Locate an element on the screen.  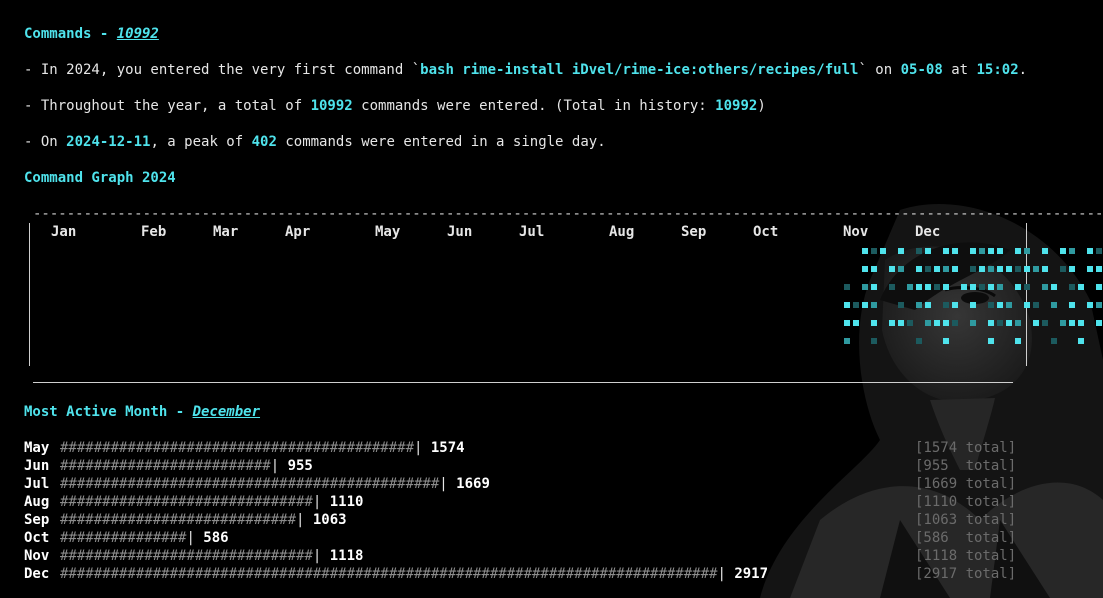
graph-month-feb: Feb is located at coordinates (154, 232).